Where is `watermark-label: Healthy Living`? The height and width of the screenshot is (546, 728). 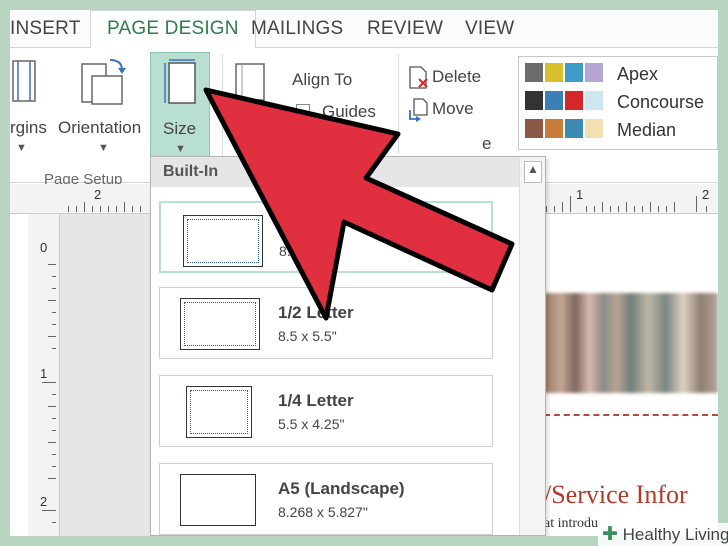 watermark-label: Healthy Living is located at coordinates (675, 534).